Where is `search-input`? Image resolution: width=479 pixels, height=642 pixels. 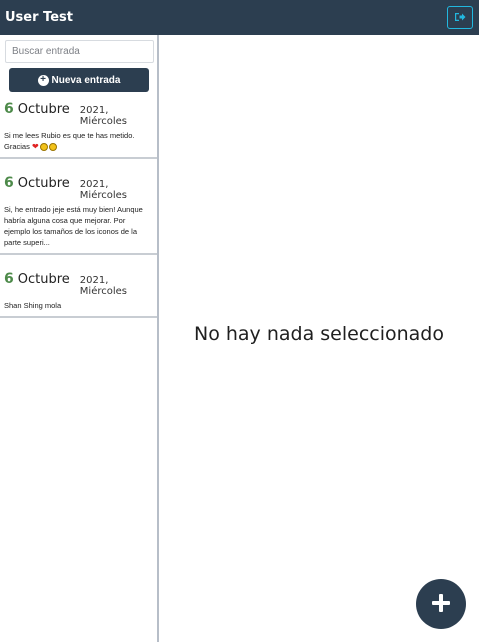 search-input is located at coordinates (79, 51).